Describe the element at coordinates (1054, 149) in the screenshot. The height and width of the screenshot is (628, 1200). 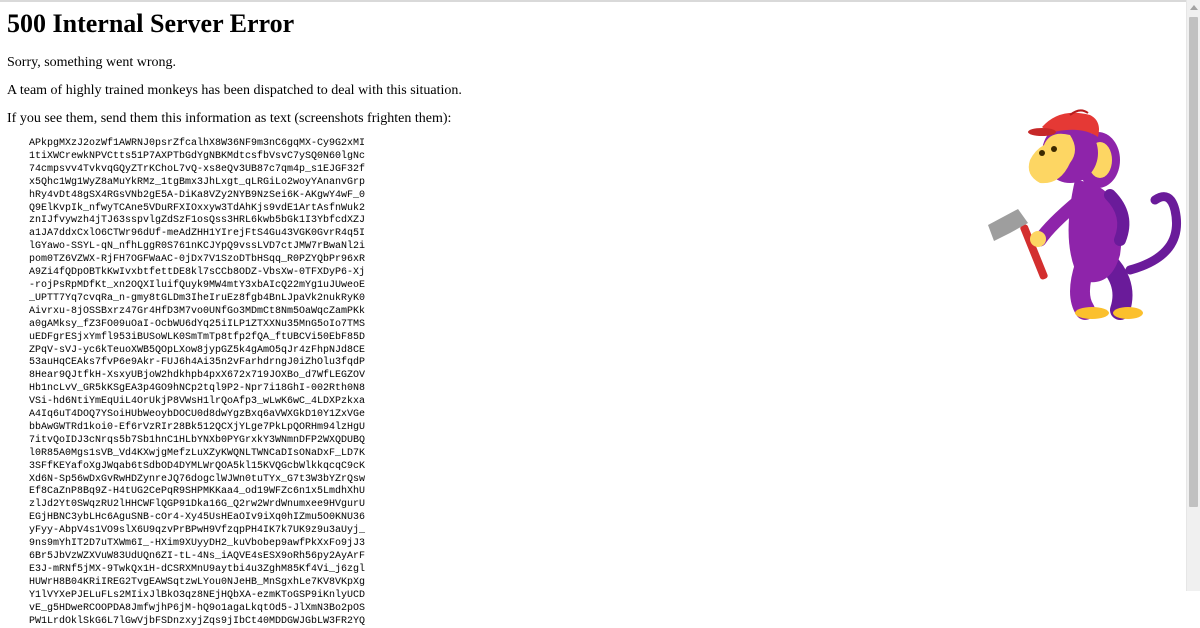
I see `monkey-eye` at that location.